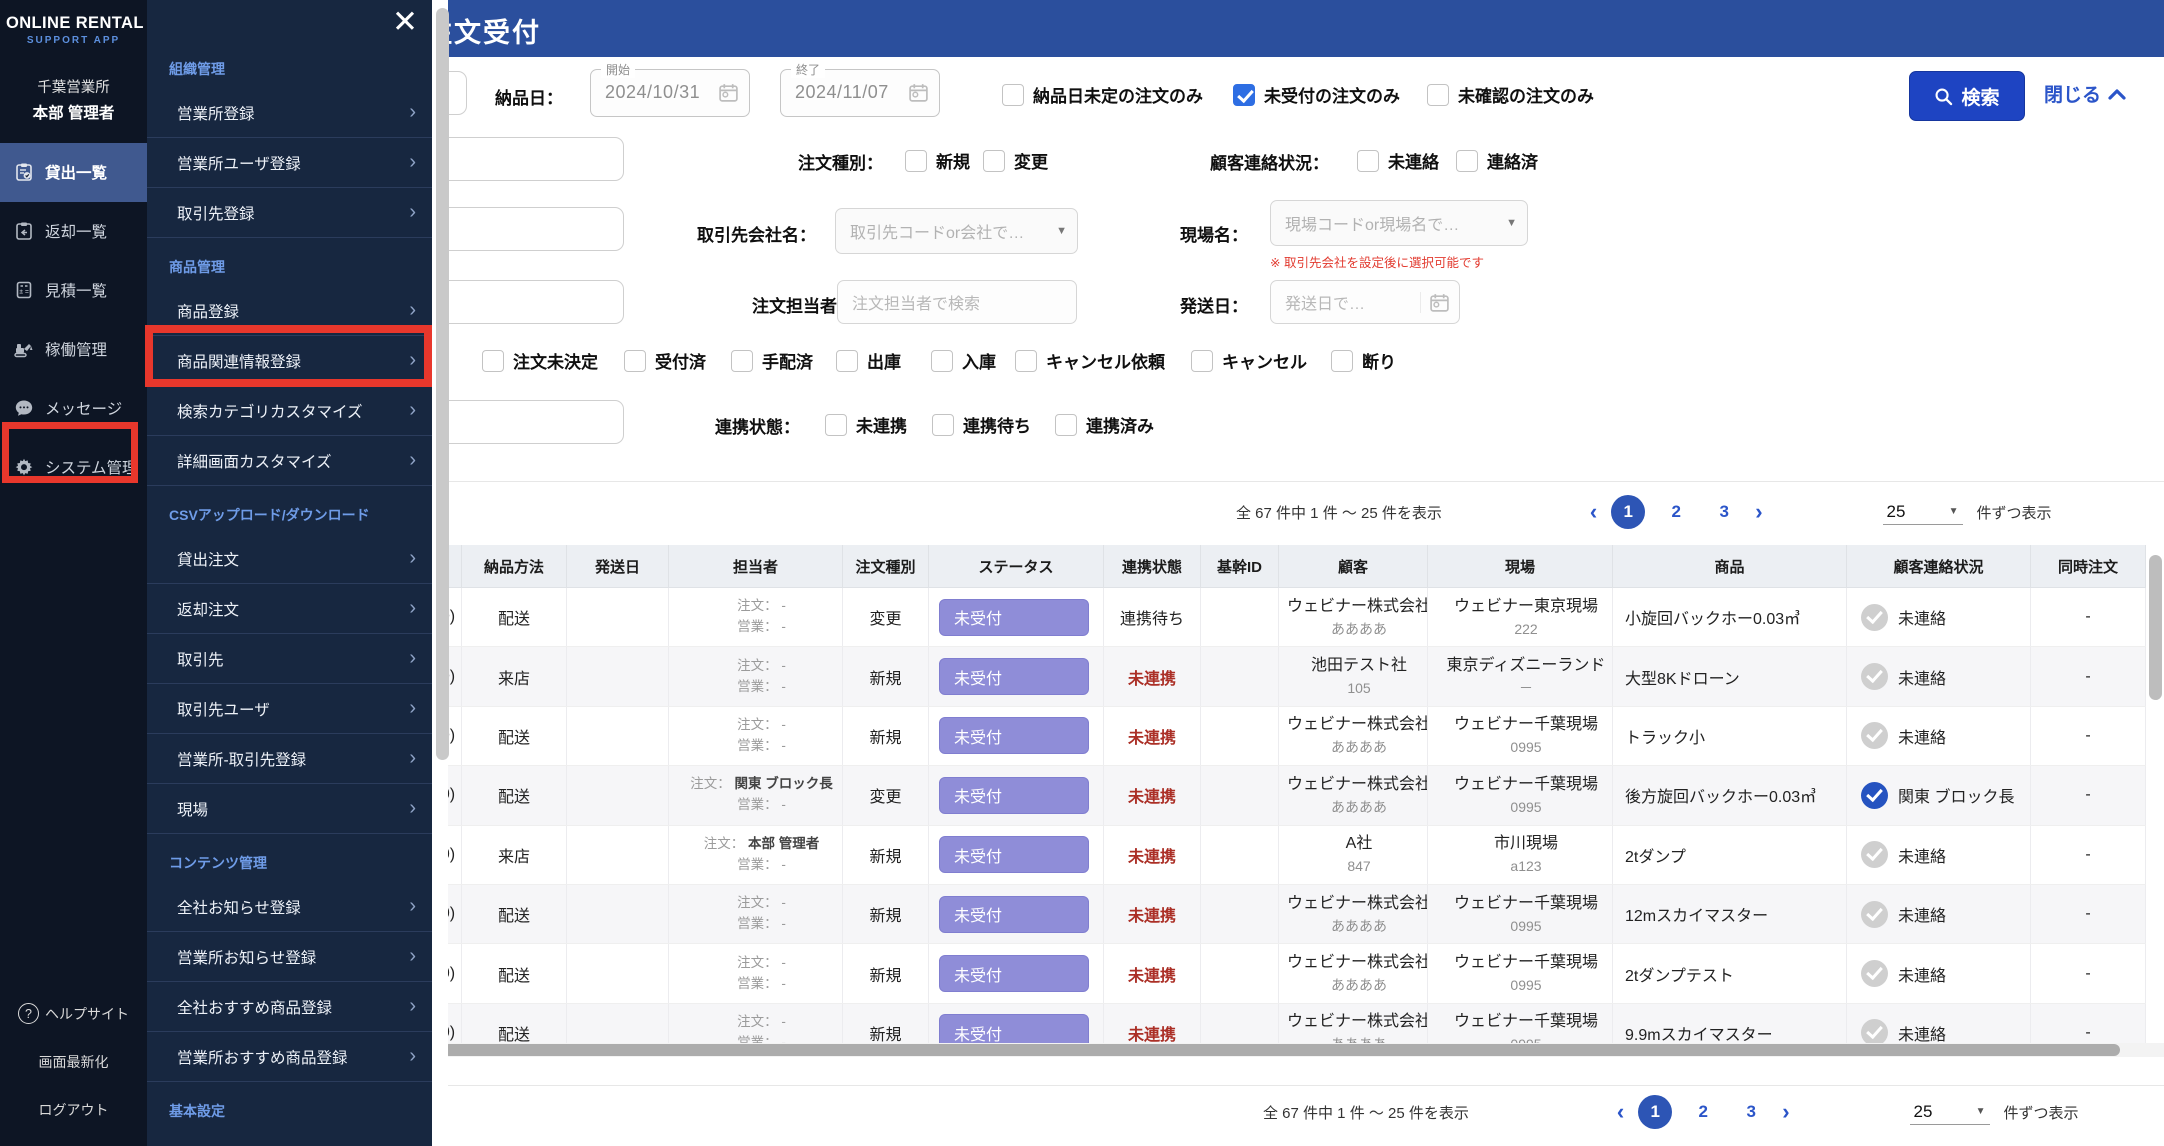  What do you see at coordinates (1066, 424) in the screenshot?
I see `link-state-option-3-checkbox` at bounding box center [1066, 424].